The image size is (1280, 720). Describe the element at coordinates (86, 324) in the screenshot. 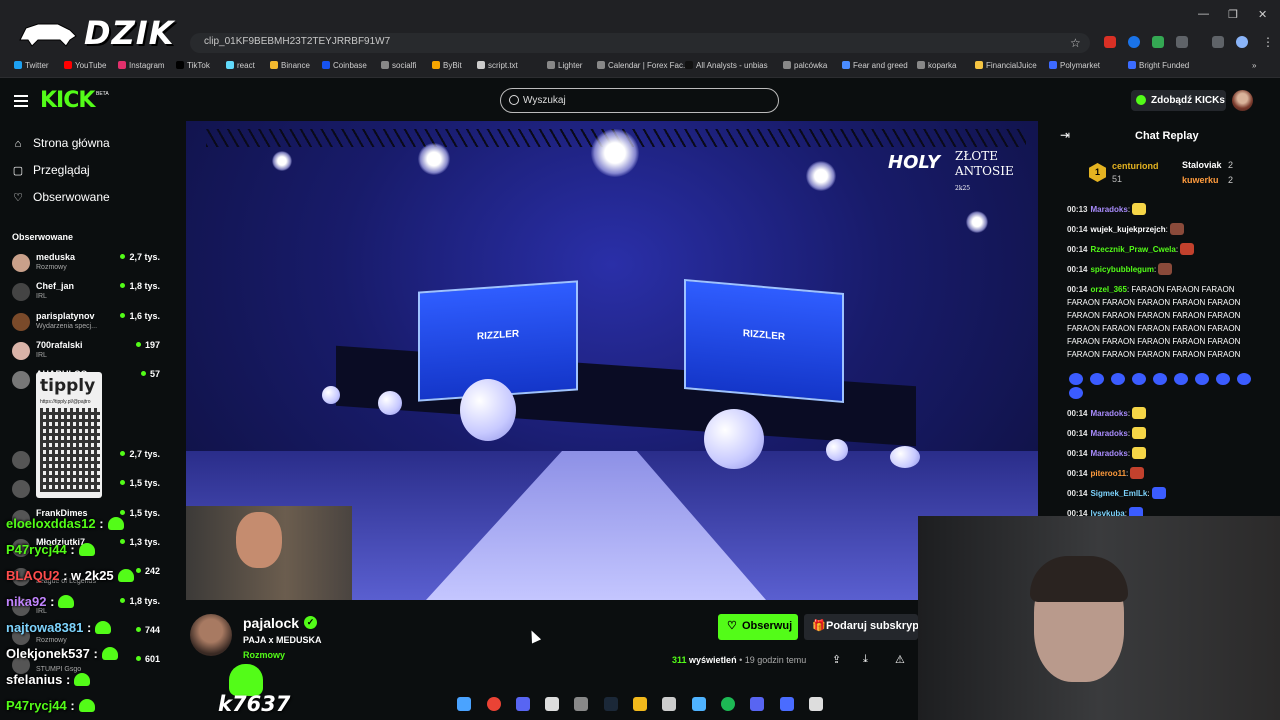

I see `followed-channel: parisplatynov Wydarzenia specj... 1,6 tys.` at that location.